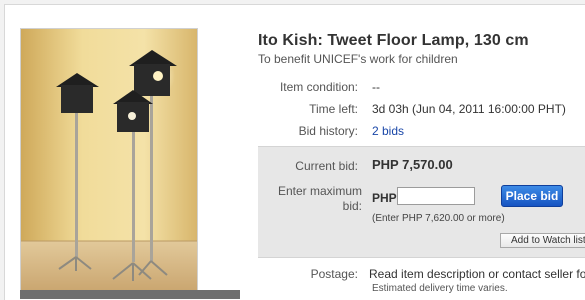 This screenshot has width=585, height=300. What do you see at coordinates (532, 196) in the screenshot?
I see `place-bid-button: Place bid` at bounding box center [532, 196].